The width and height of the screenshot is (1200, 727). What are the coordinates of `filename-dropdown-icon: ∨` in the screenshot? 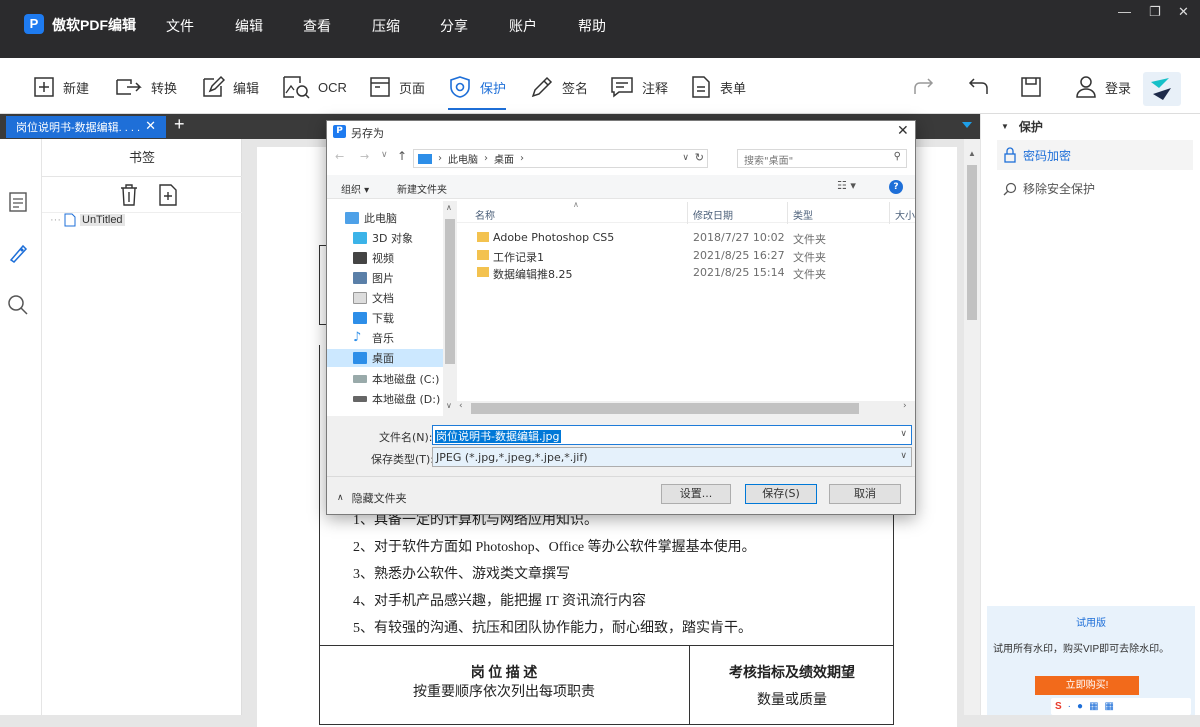 It's located at (903, 434).